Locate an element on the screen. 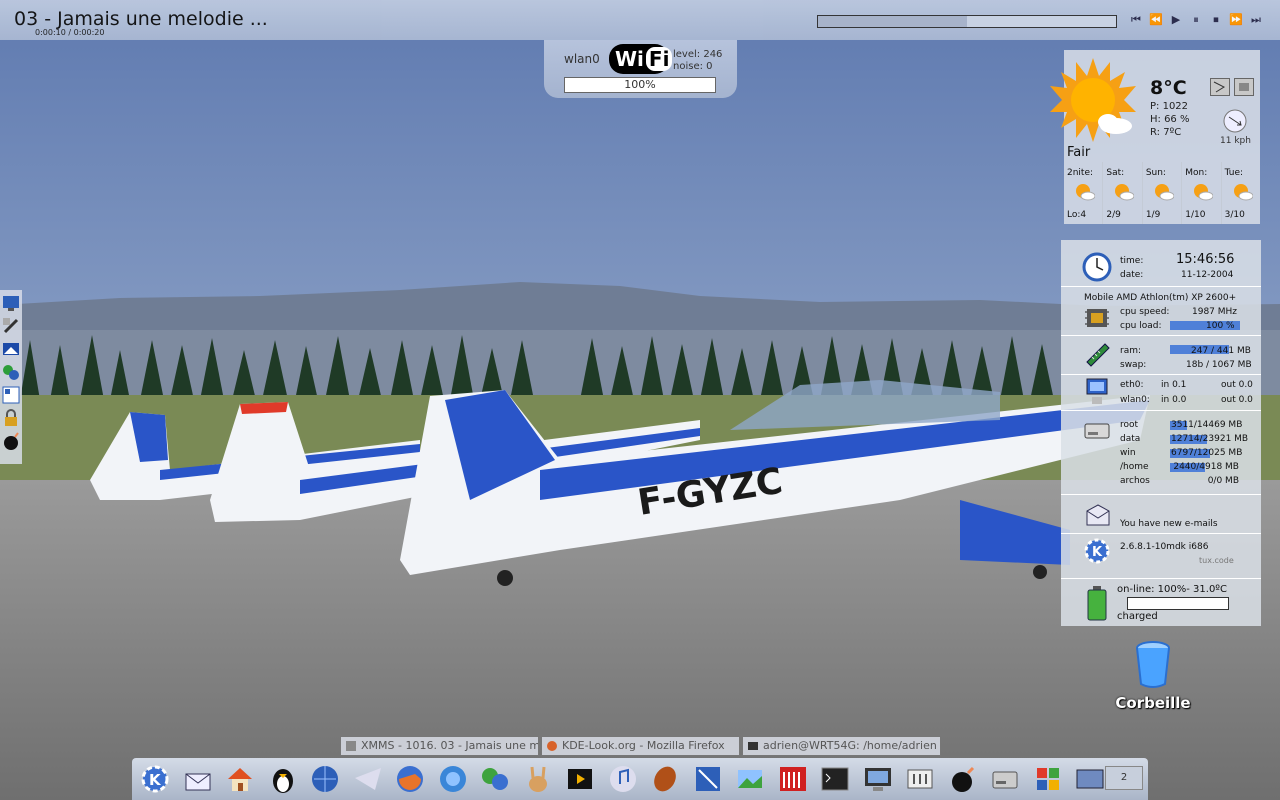 The width and height of the screenshot is (1280, 800). bunny-icon is located at coordinates (538, 779).